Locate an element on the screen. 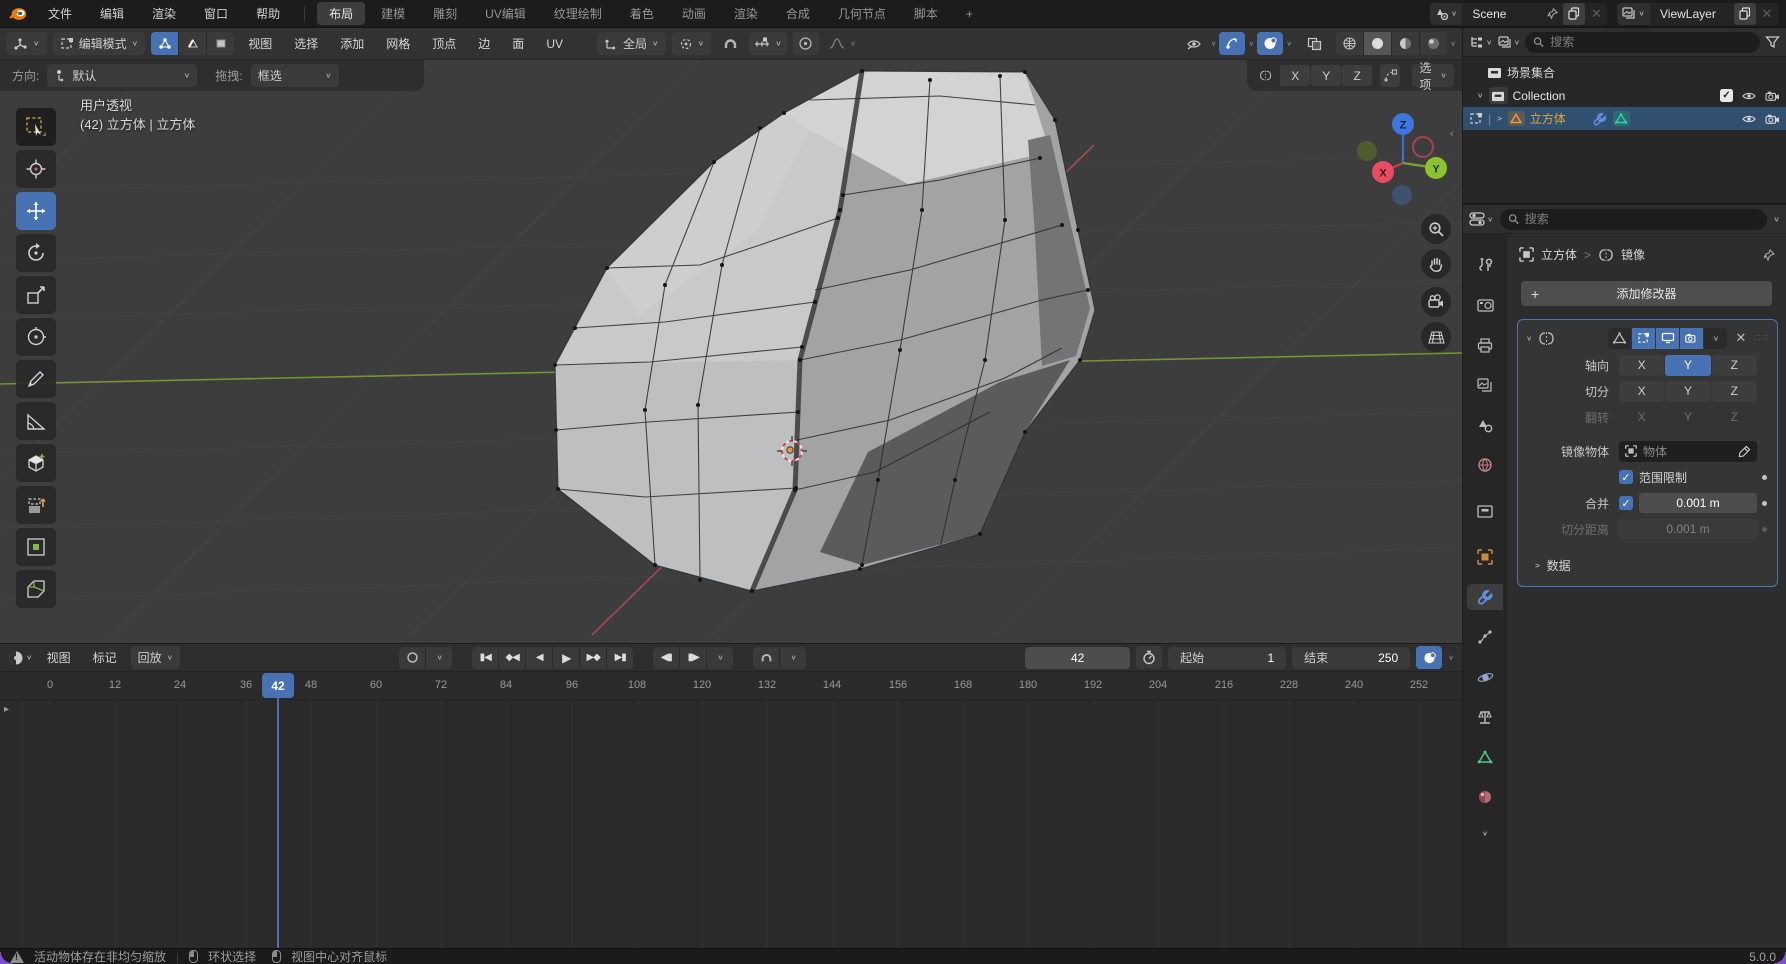 This screenshot has width=1786, height=964. frame-back-button: ◀▮ is located at coordinates (666, 657).